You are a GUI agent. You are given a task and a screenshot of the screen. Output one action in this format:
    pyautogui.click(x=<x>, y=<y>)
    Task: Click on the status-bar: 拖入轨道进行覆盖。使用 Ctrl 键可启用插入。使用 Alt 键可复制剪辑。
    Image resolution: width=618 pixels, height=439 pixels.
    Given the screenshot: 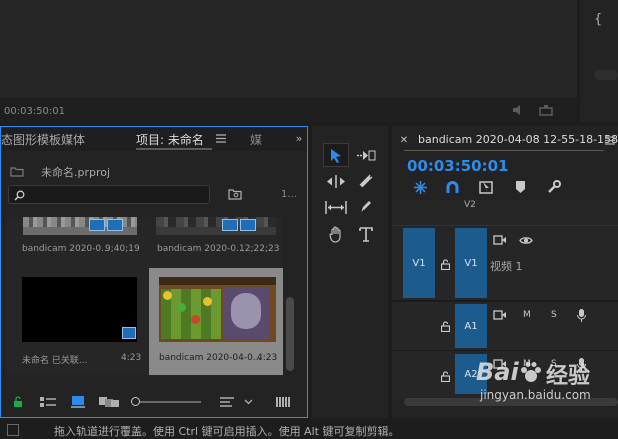 What is the action you would take?
    pyautogui.click(x=309, y=429)
    